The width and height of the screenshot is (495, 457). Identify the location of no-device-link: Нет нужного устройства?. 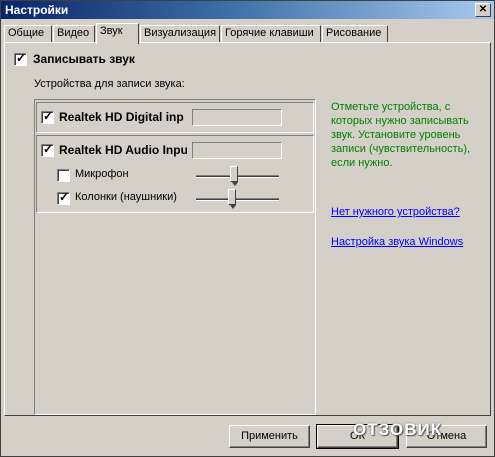
(395, 212).